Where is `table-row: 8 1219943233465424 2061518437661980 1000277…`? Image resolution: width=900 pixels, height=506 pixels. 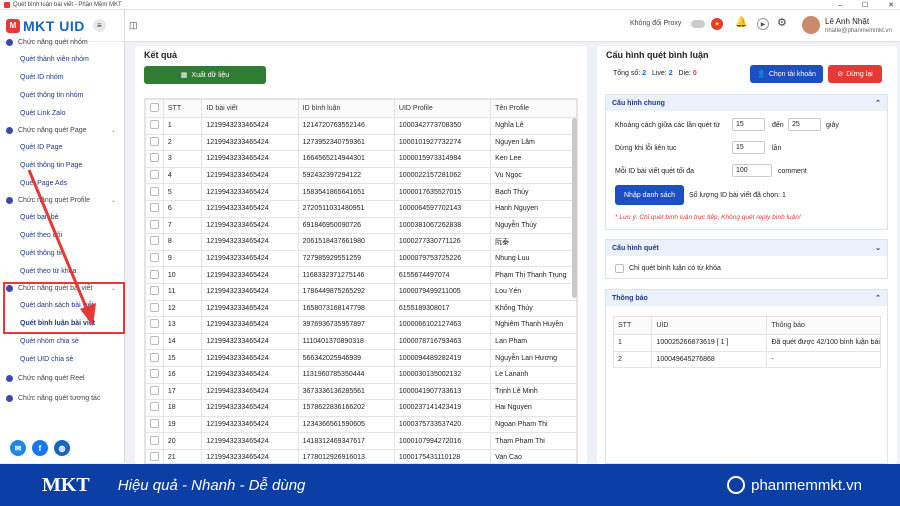 table-row: 8 1219943233465424 2061518437661980 1000277… is located at coordinates (361, 242).